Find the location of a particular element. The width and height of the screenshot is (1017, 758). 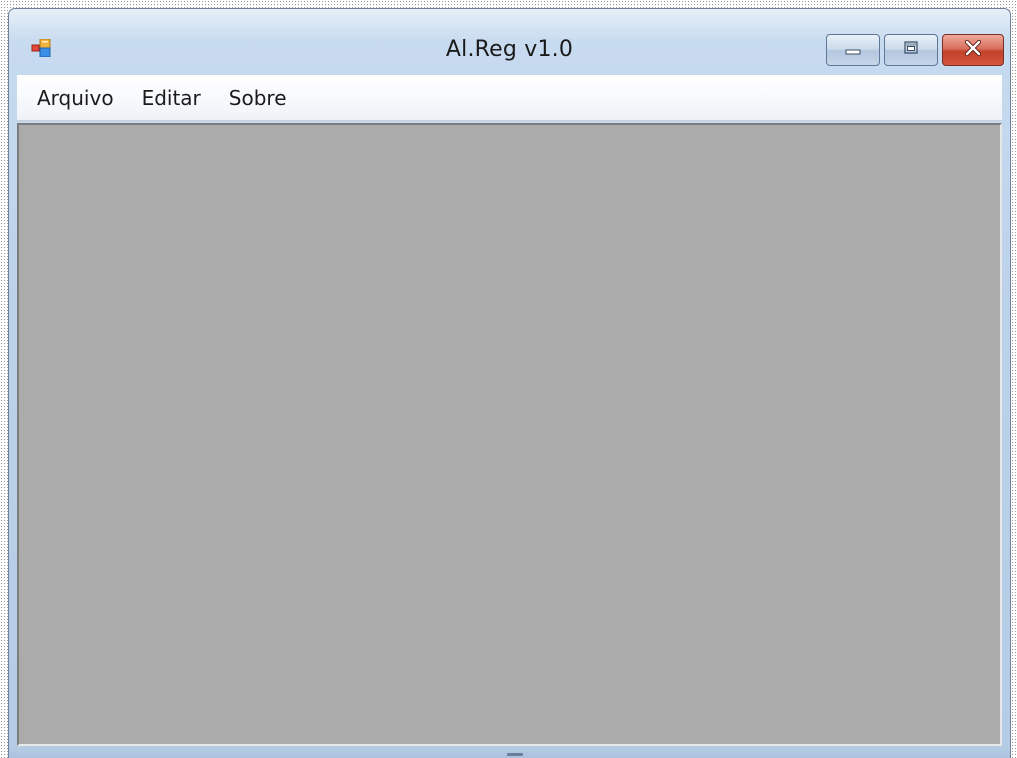

maximize-icon is located at coordinates (911, 50).